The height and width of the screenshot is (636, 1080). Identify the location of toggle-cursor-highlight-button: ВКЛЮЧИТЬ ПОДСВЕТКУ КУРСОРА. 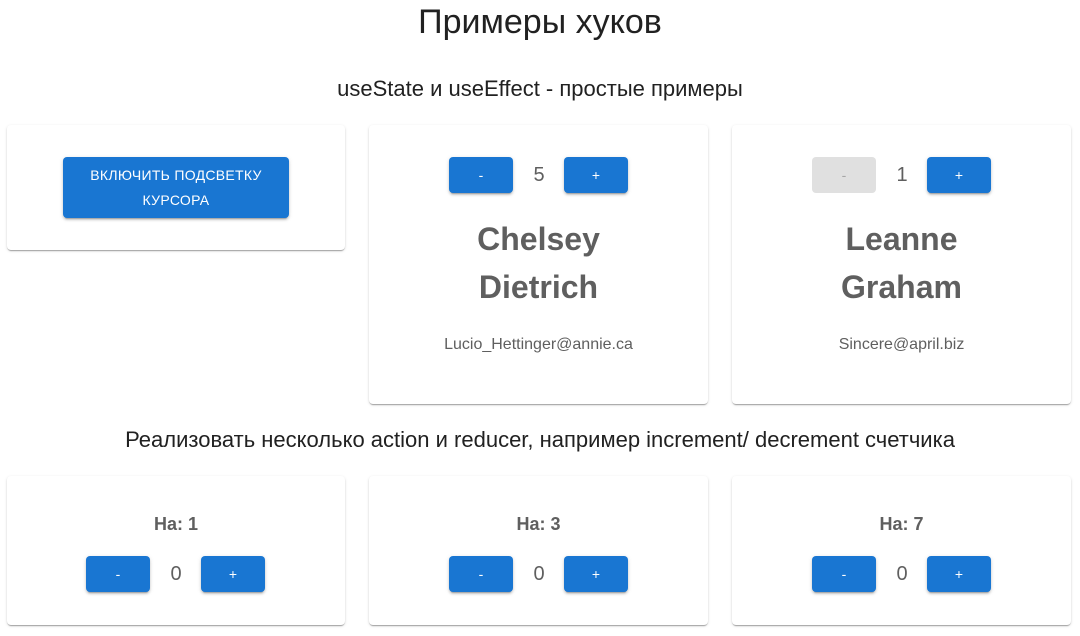
(176, 187).